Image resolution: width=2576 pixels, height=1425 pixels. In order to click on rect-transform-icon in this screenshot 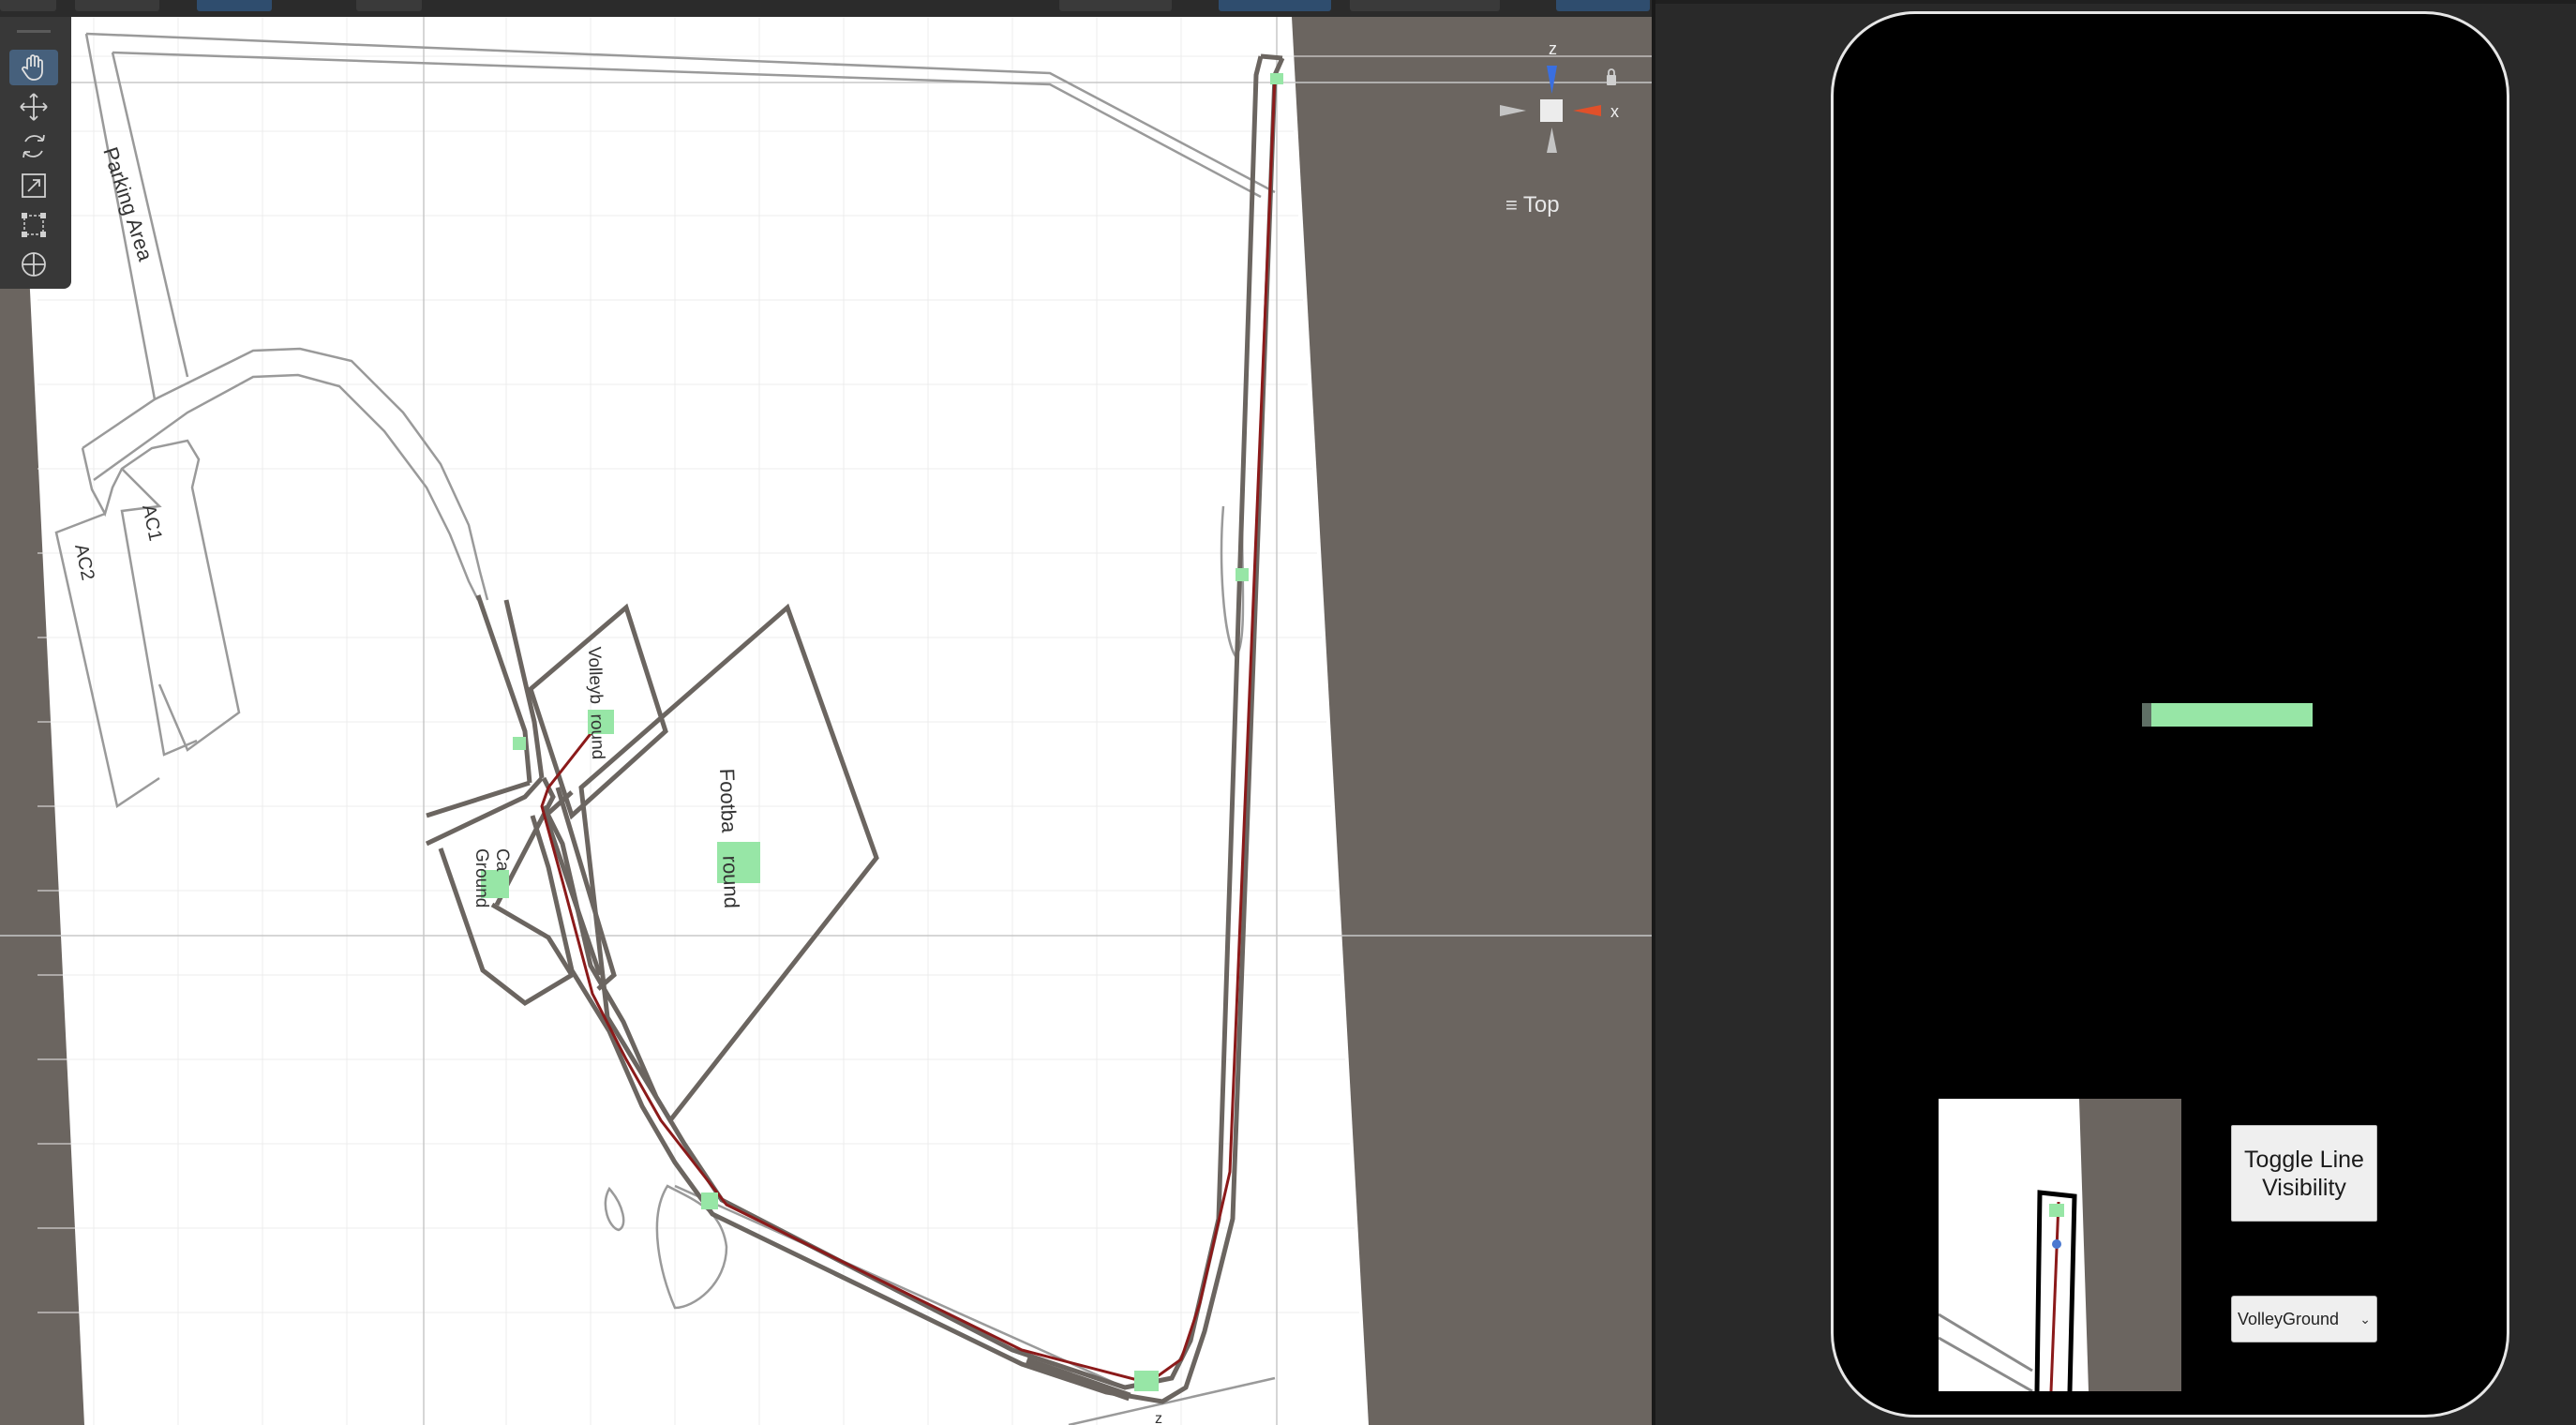, I will do `click(34, 225)`.